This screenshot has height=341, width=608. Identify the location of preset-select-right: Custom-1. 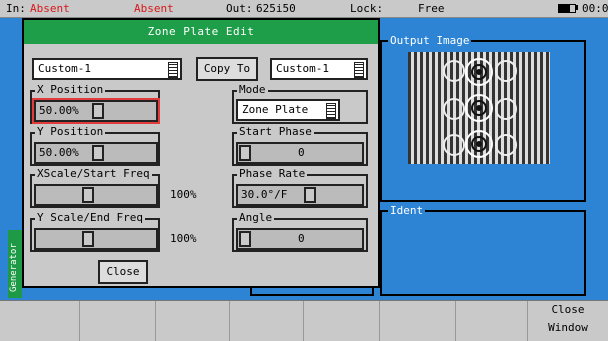
(319, 69).